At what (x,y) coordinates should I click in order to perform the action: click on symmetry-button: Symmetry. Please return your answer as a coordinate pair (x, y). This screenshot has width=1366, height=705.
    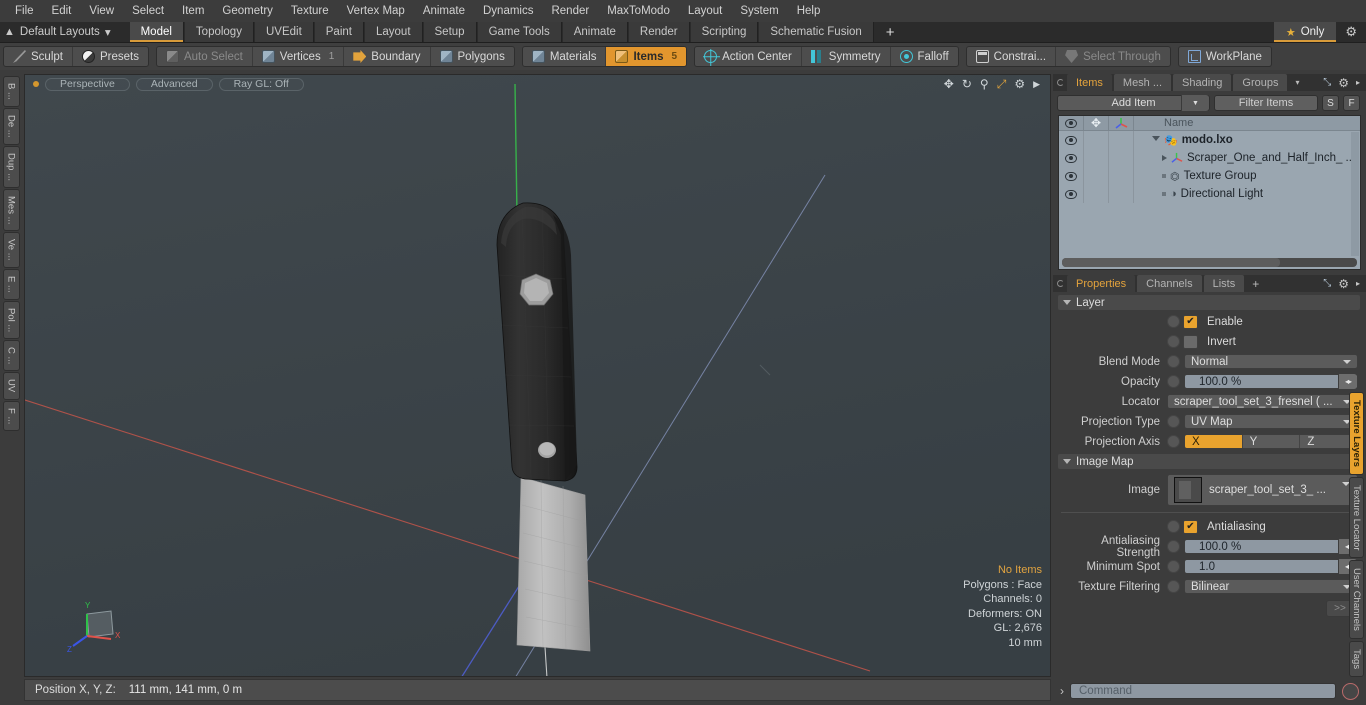
    Looking at the image, I should click on (846, 56).